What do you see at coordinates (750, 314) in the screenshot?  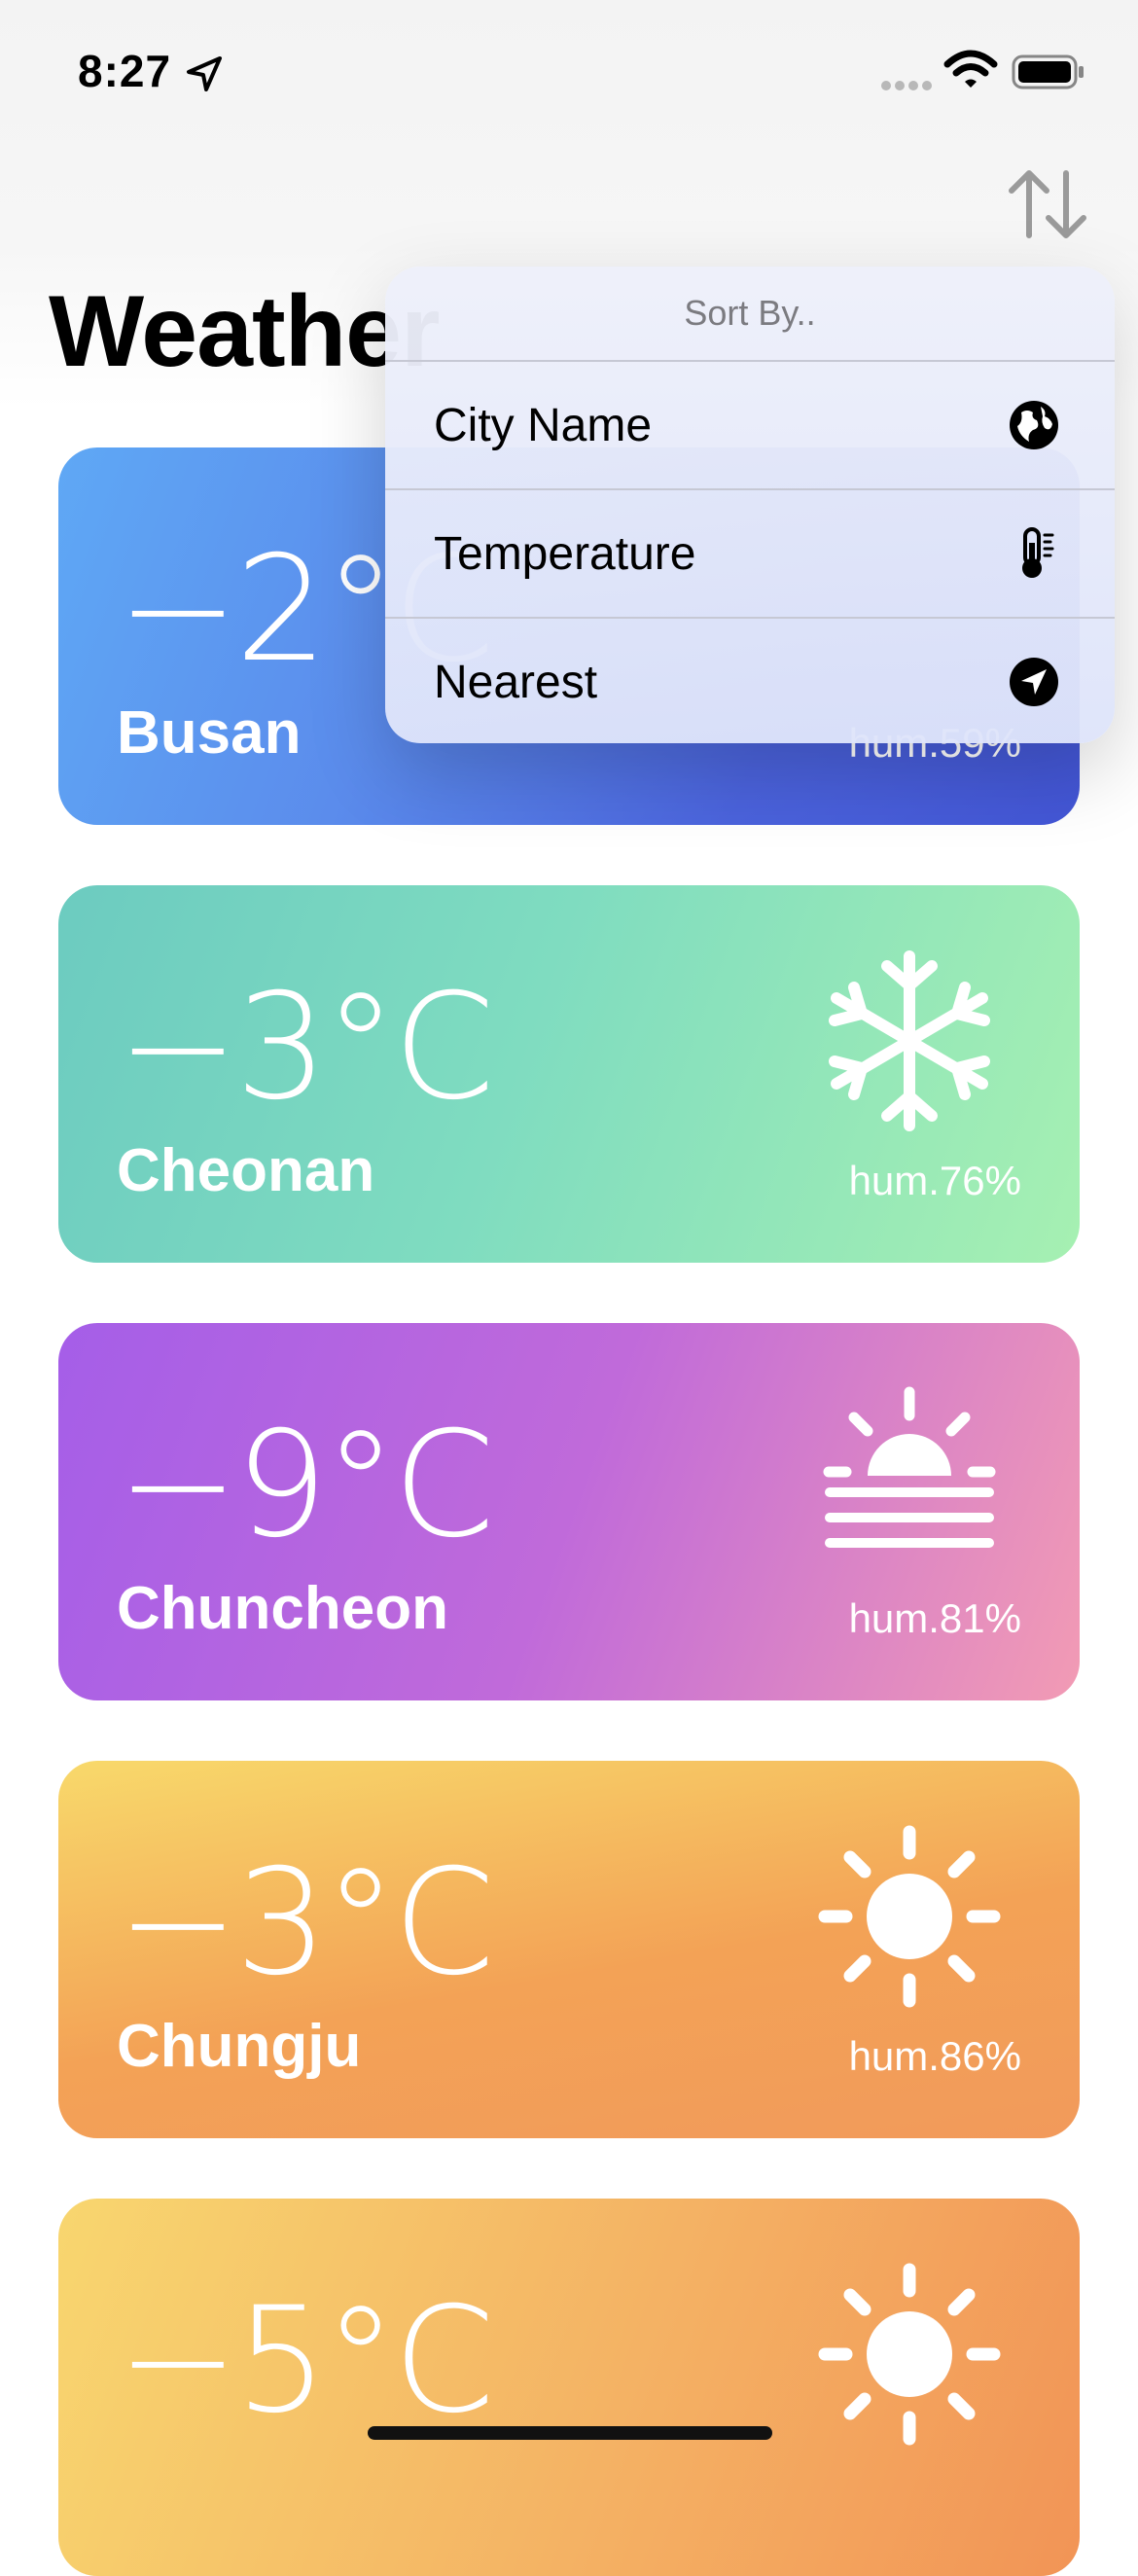 I see `sort-menu-title: Sort By..` at bounding box center [750, 314].